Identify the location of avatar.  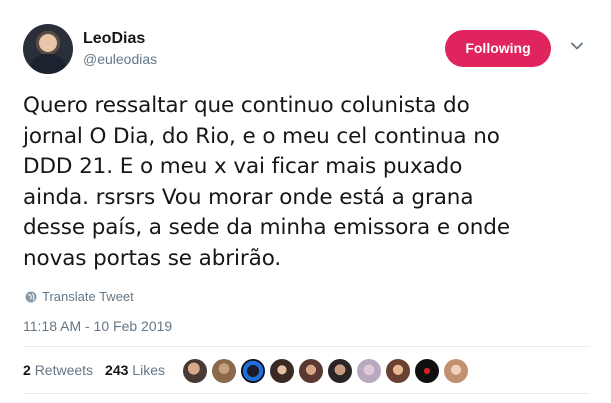
(48, 49).